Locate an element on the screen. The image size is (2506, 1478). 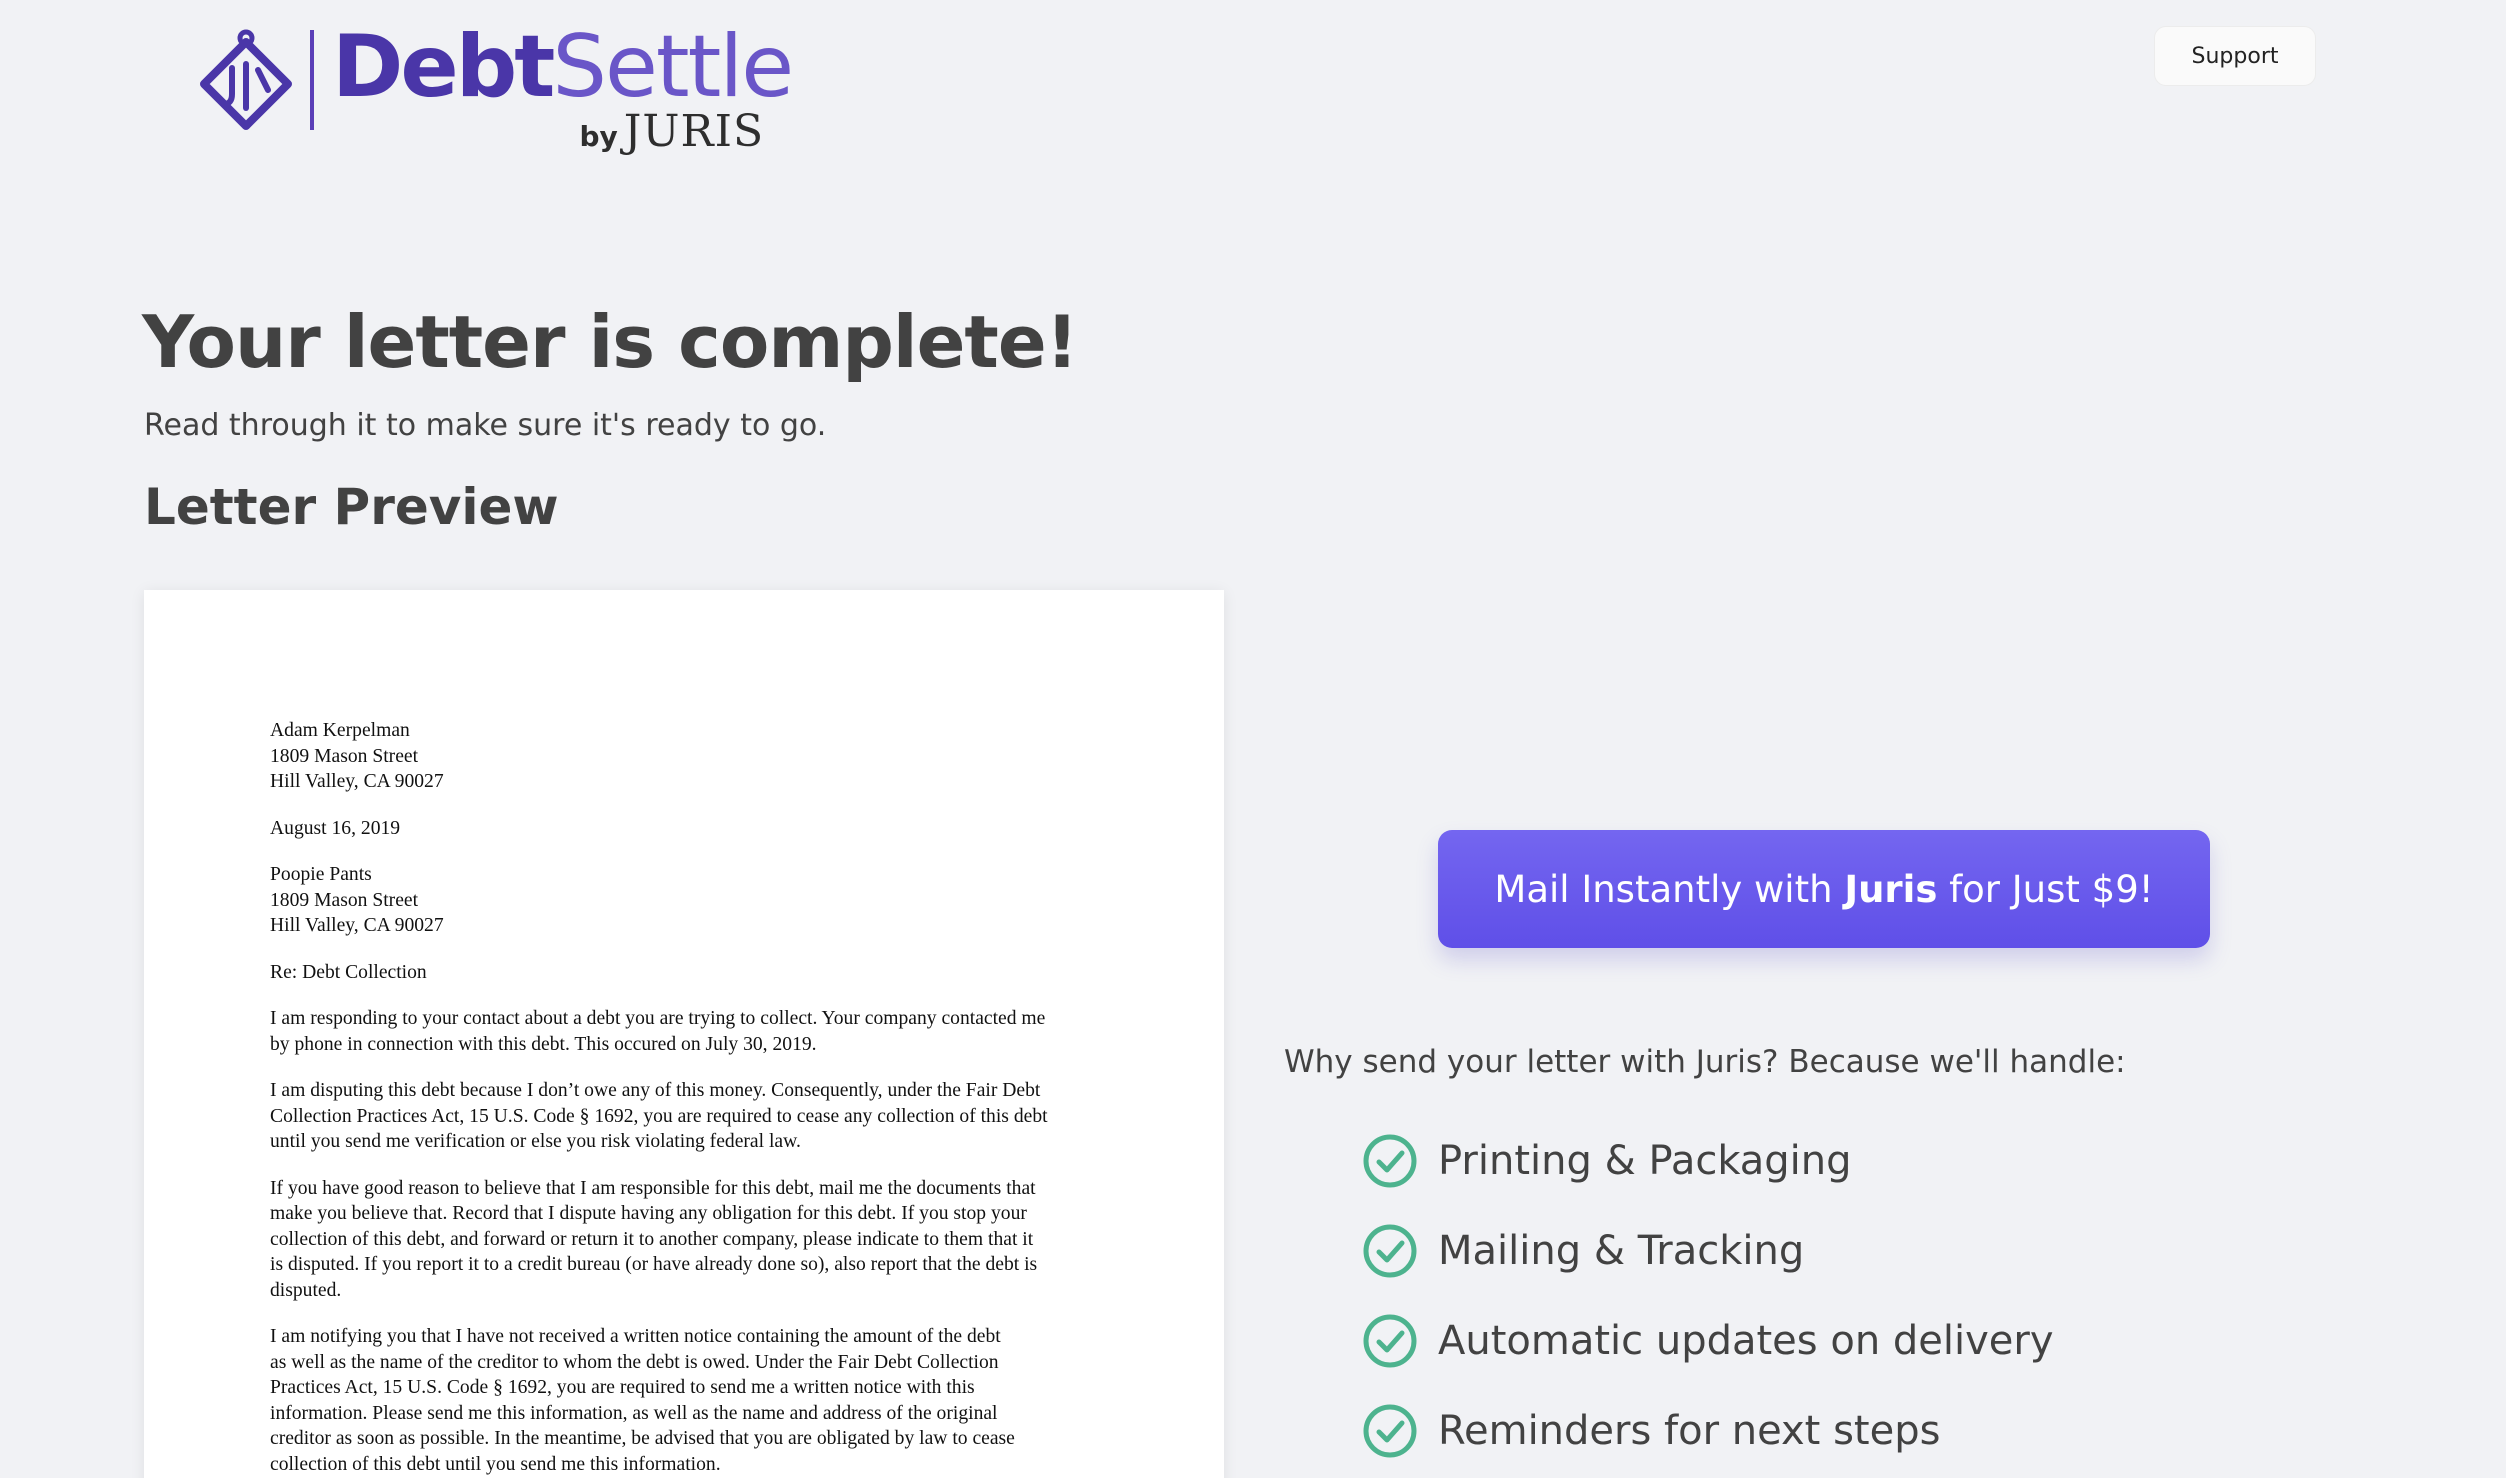
support-button: Support is located at coordinates (2235, 56).